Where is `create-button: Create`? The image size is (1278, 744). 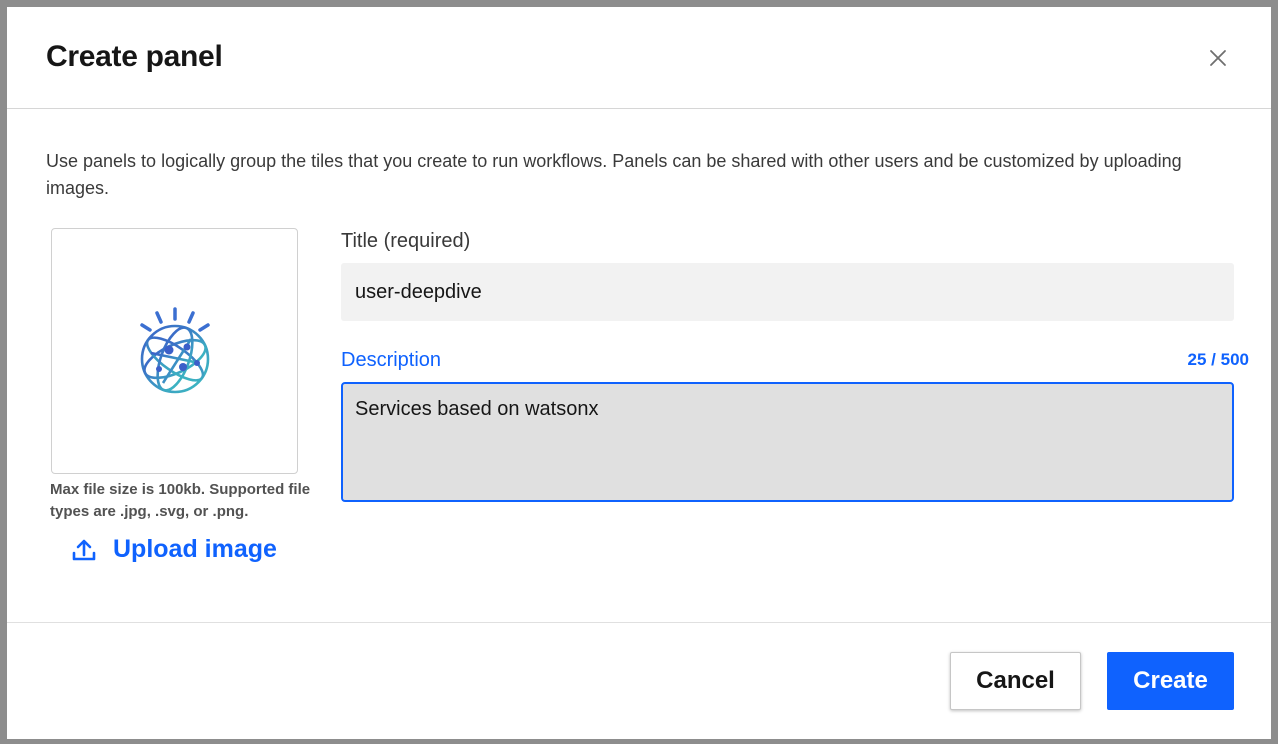
create-button: Create is located at coordinates (1170, 681).